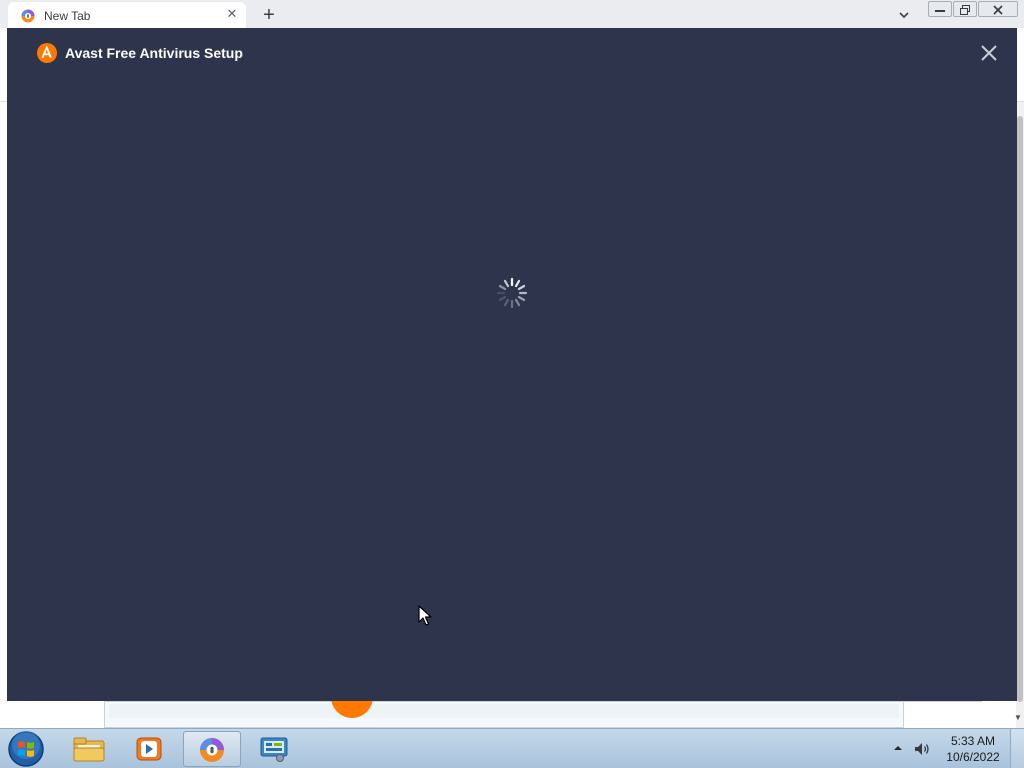 The image size is (1024, 768). Describe the element at coordinates (998, 9) in the screenshot. I see `window-close-button` at that location.